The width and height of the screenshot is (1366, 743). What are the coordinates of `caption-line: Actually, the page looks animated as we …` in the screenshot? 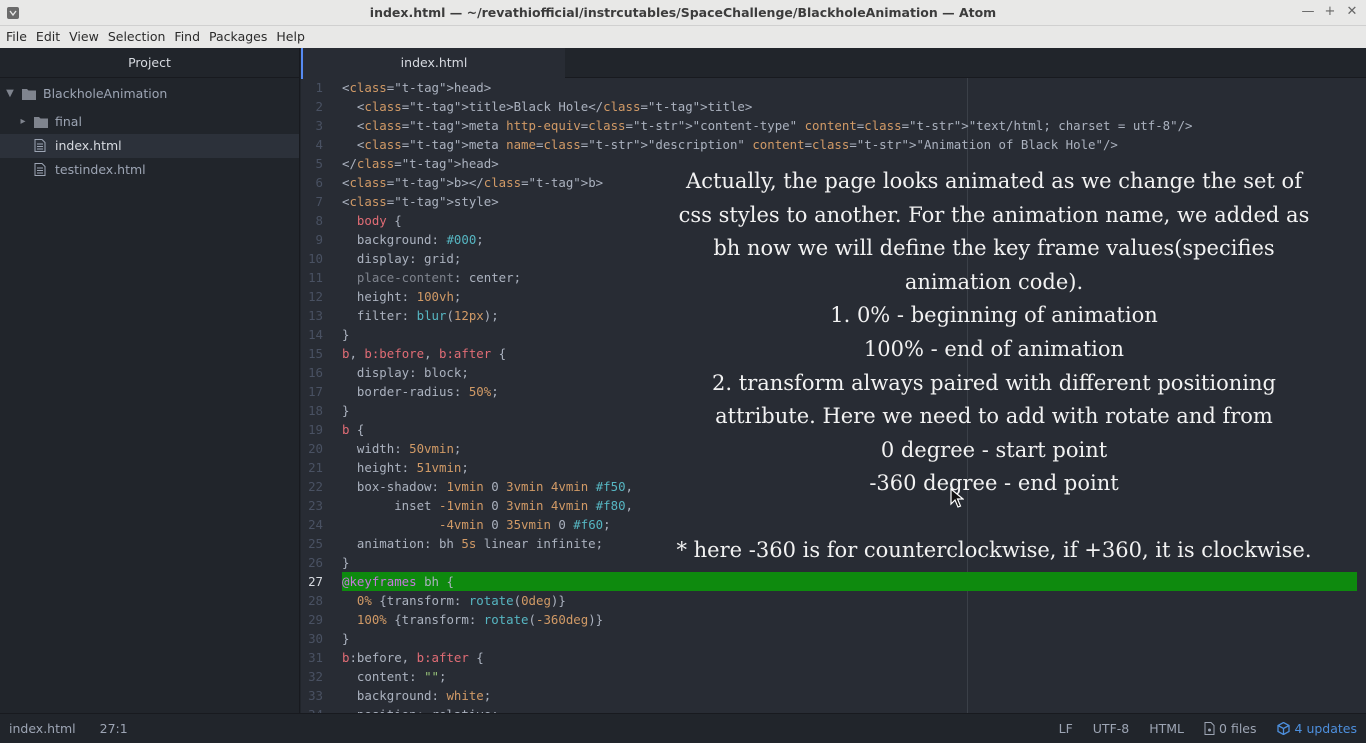 It's located at (994, 181).